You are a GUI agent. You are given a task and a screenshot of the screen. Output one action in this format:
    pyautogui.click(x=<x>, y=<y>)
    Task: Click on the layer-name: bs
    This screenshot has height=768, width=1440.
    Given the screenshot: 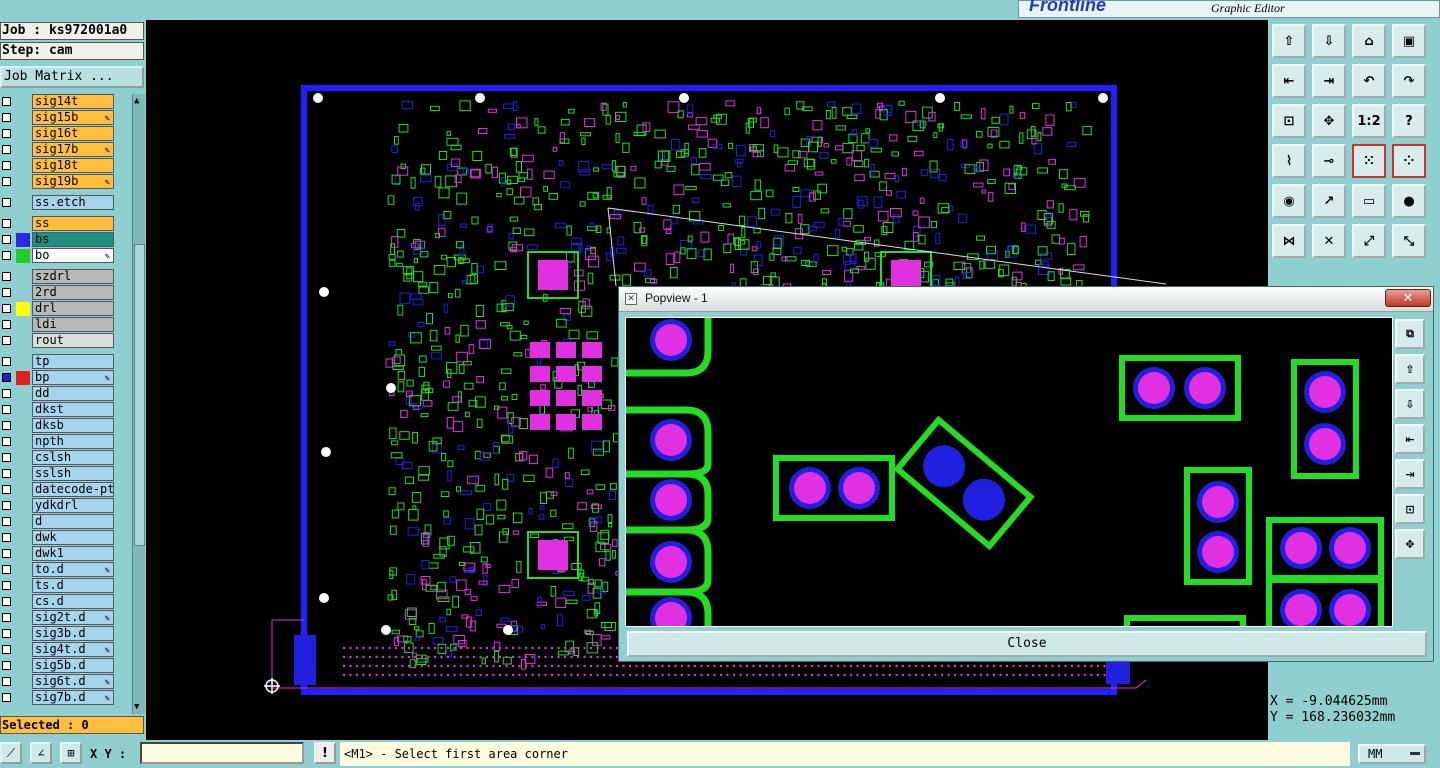 What is the action you would take?
    pyautogui.click(x=73, y=239)
    